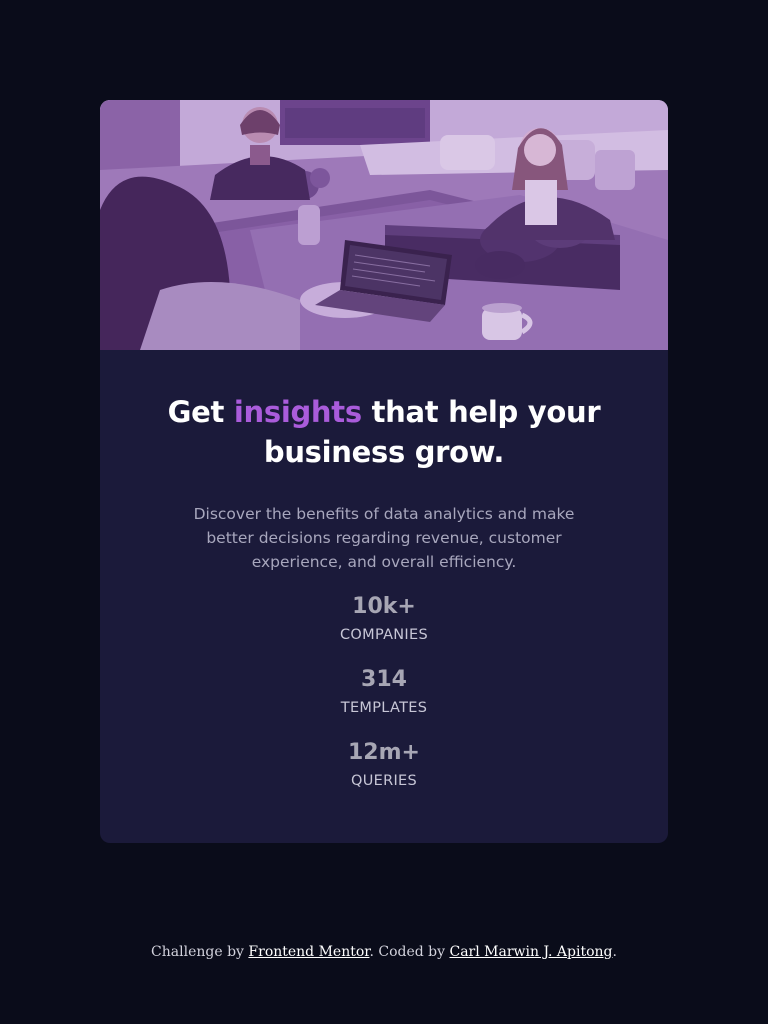  I want to click on footer-middle: . Coded by, so click(409, 952).